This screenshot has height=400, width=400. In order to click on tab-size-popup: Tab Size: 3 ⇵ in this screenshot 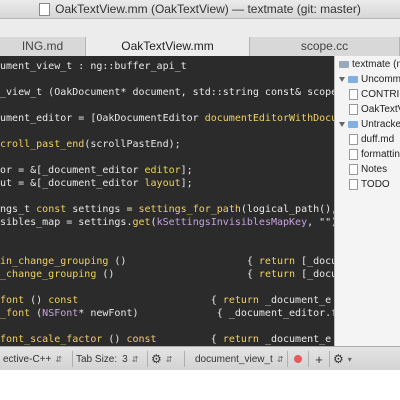, I will do `click(110, 359)`.